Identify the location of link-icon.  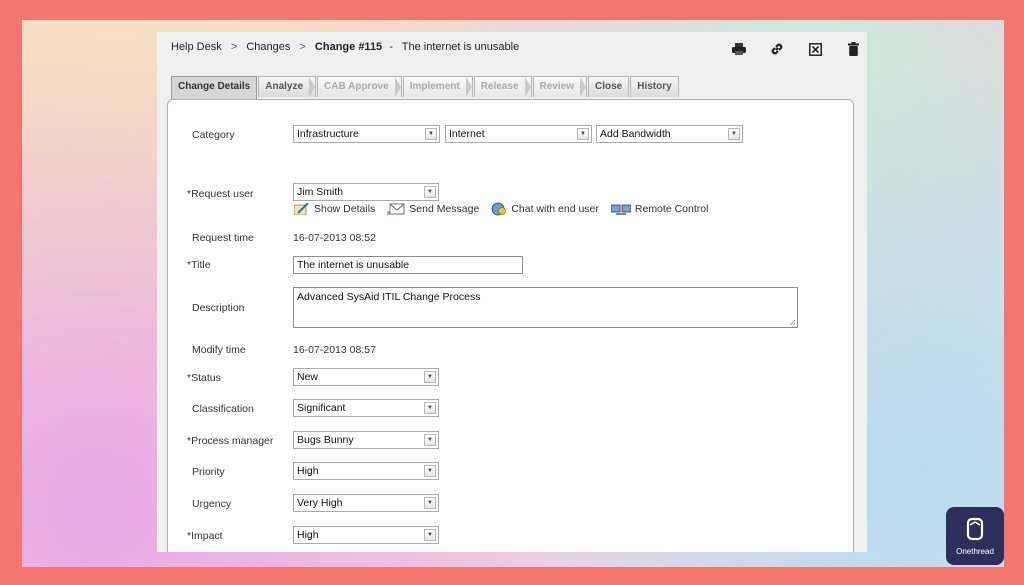
(777, 49).